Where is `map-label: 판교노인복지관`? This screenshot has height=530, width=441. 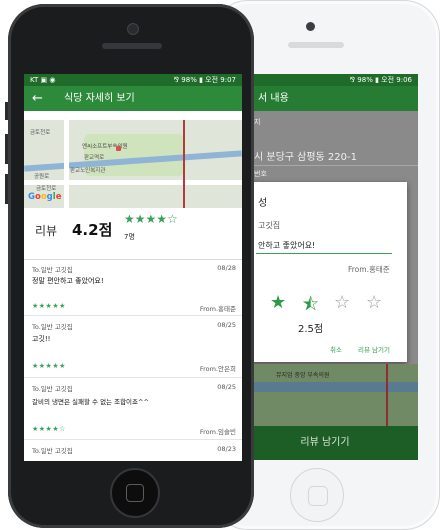 map-label: 판교노인복지관 is located at coordinates (88, 171).